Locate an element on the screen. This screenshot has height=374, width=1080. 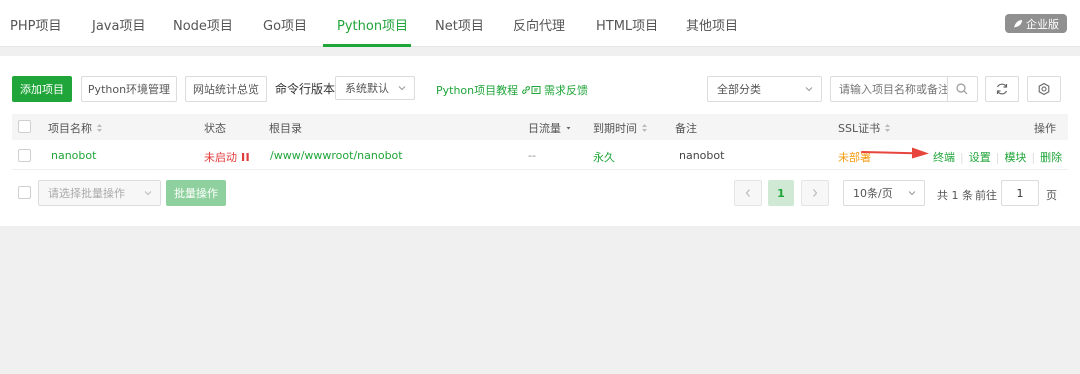
goto-page-input is located at coordinates (1020, 193).